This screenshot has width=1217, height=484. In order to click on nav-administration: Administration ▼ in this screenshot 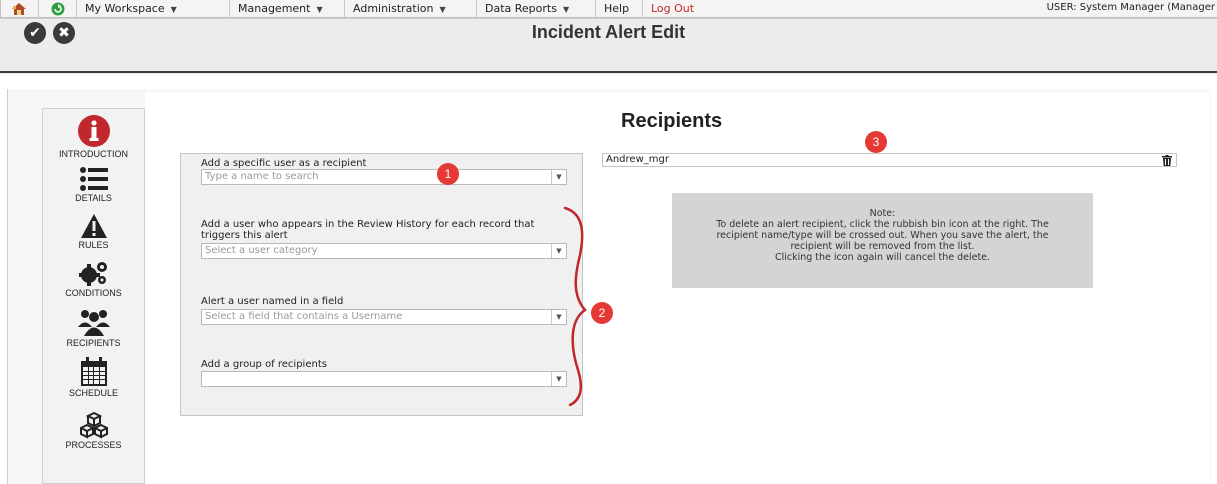, I will do `click(411, 9)`.